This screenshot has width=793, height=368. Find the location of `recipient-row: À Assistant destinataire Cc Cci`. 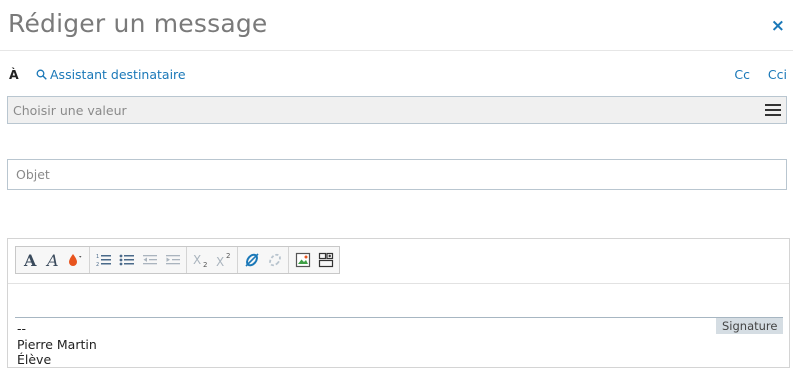

recipient-row: À Assistant destinataire Cc Cci is located at coordinates (396, 75).